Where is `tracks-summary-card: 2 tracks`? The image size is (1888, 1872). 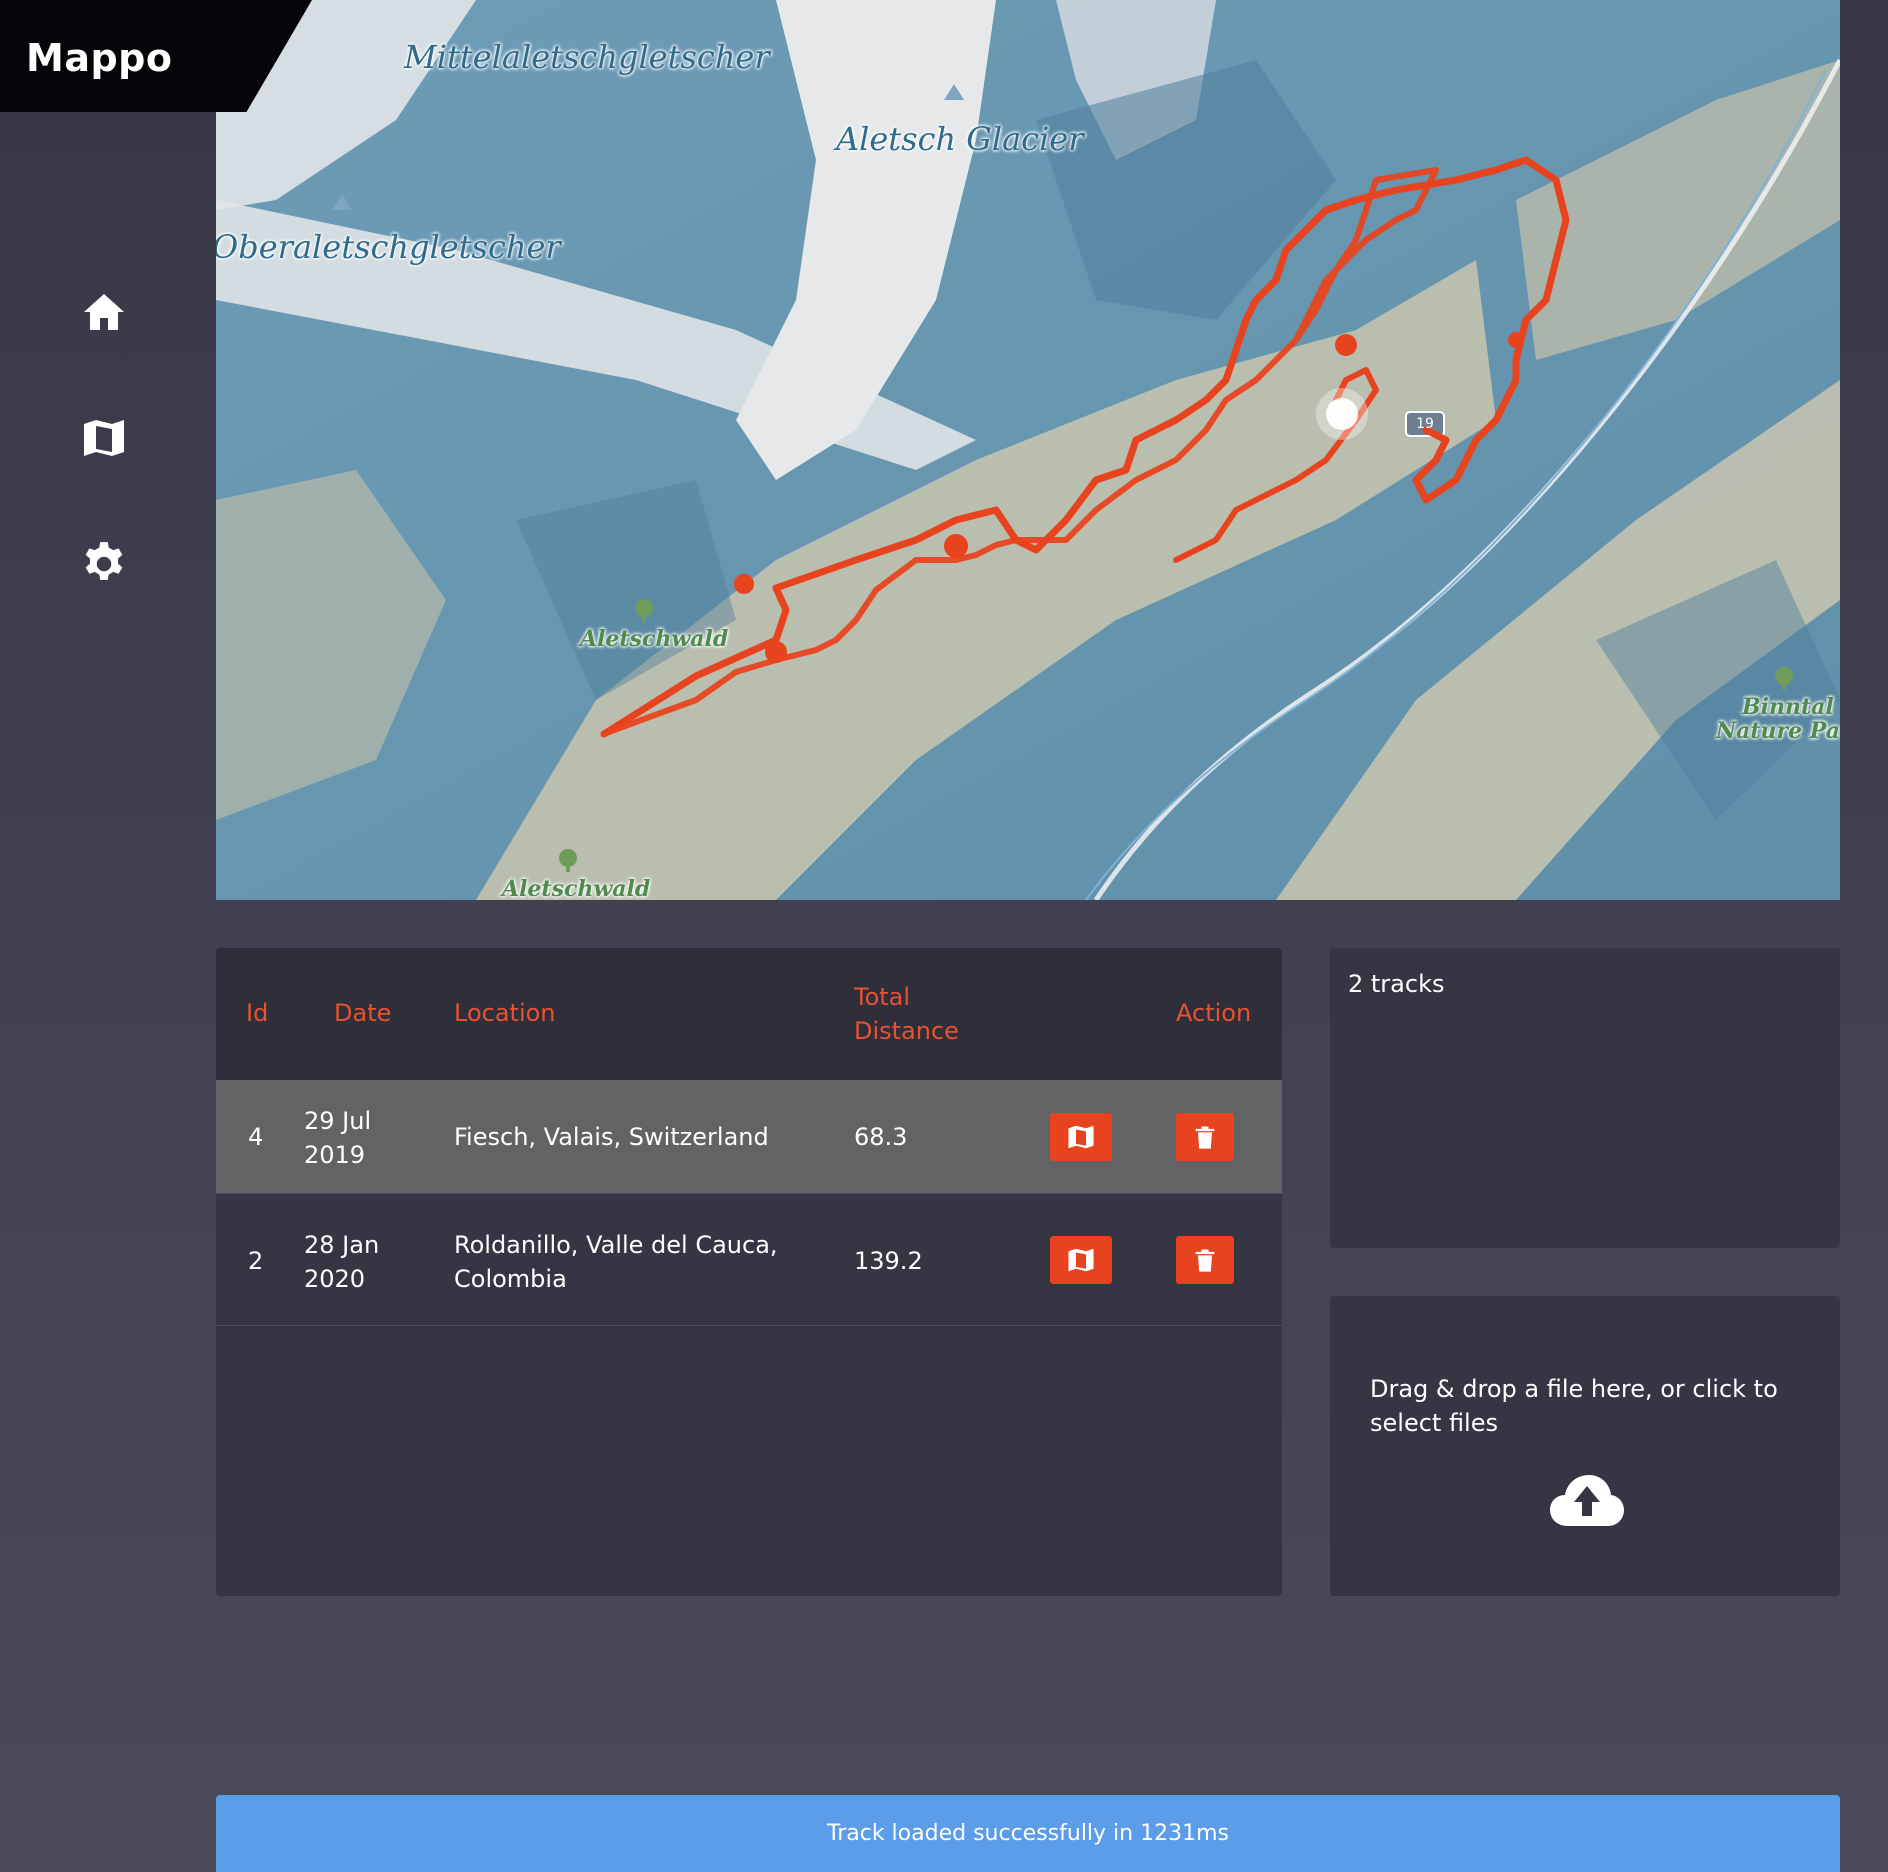
tracks-summary-card: 2 tracks is located at coordinates (1585, 1098).